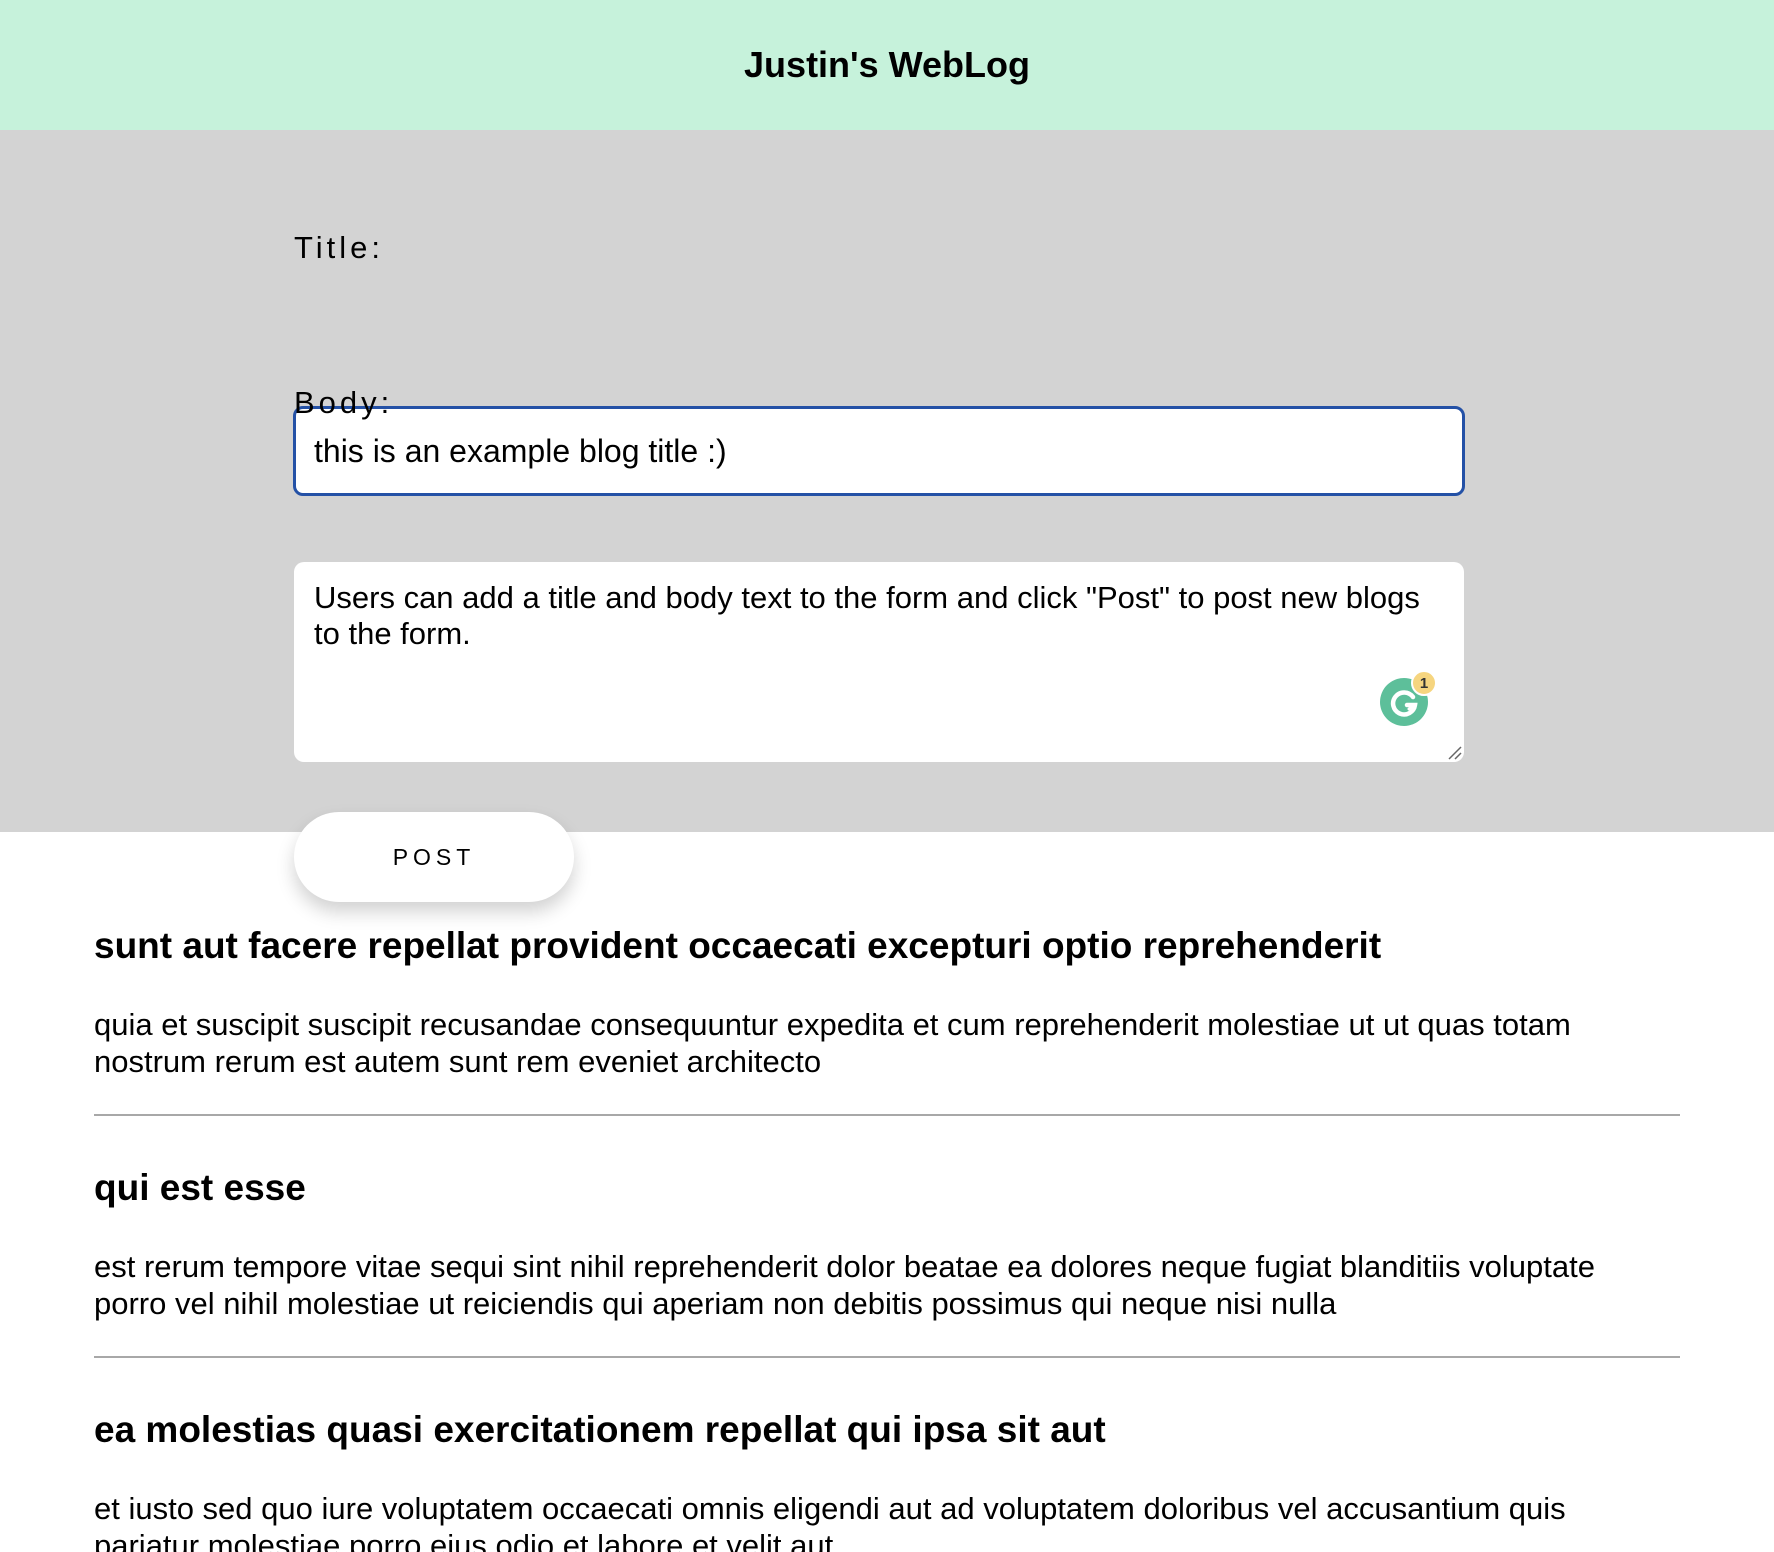 The image size is (1774, 1552). I want to click on site-title: Justin's WebLog, so click(887, 64).